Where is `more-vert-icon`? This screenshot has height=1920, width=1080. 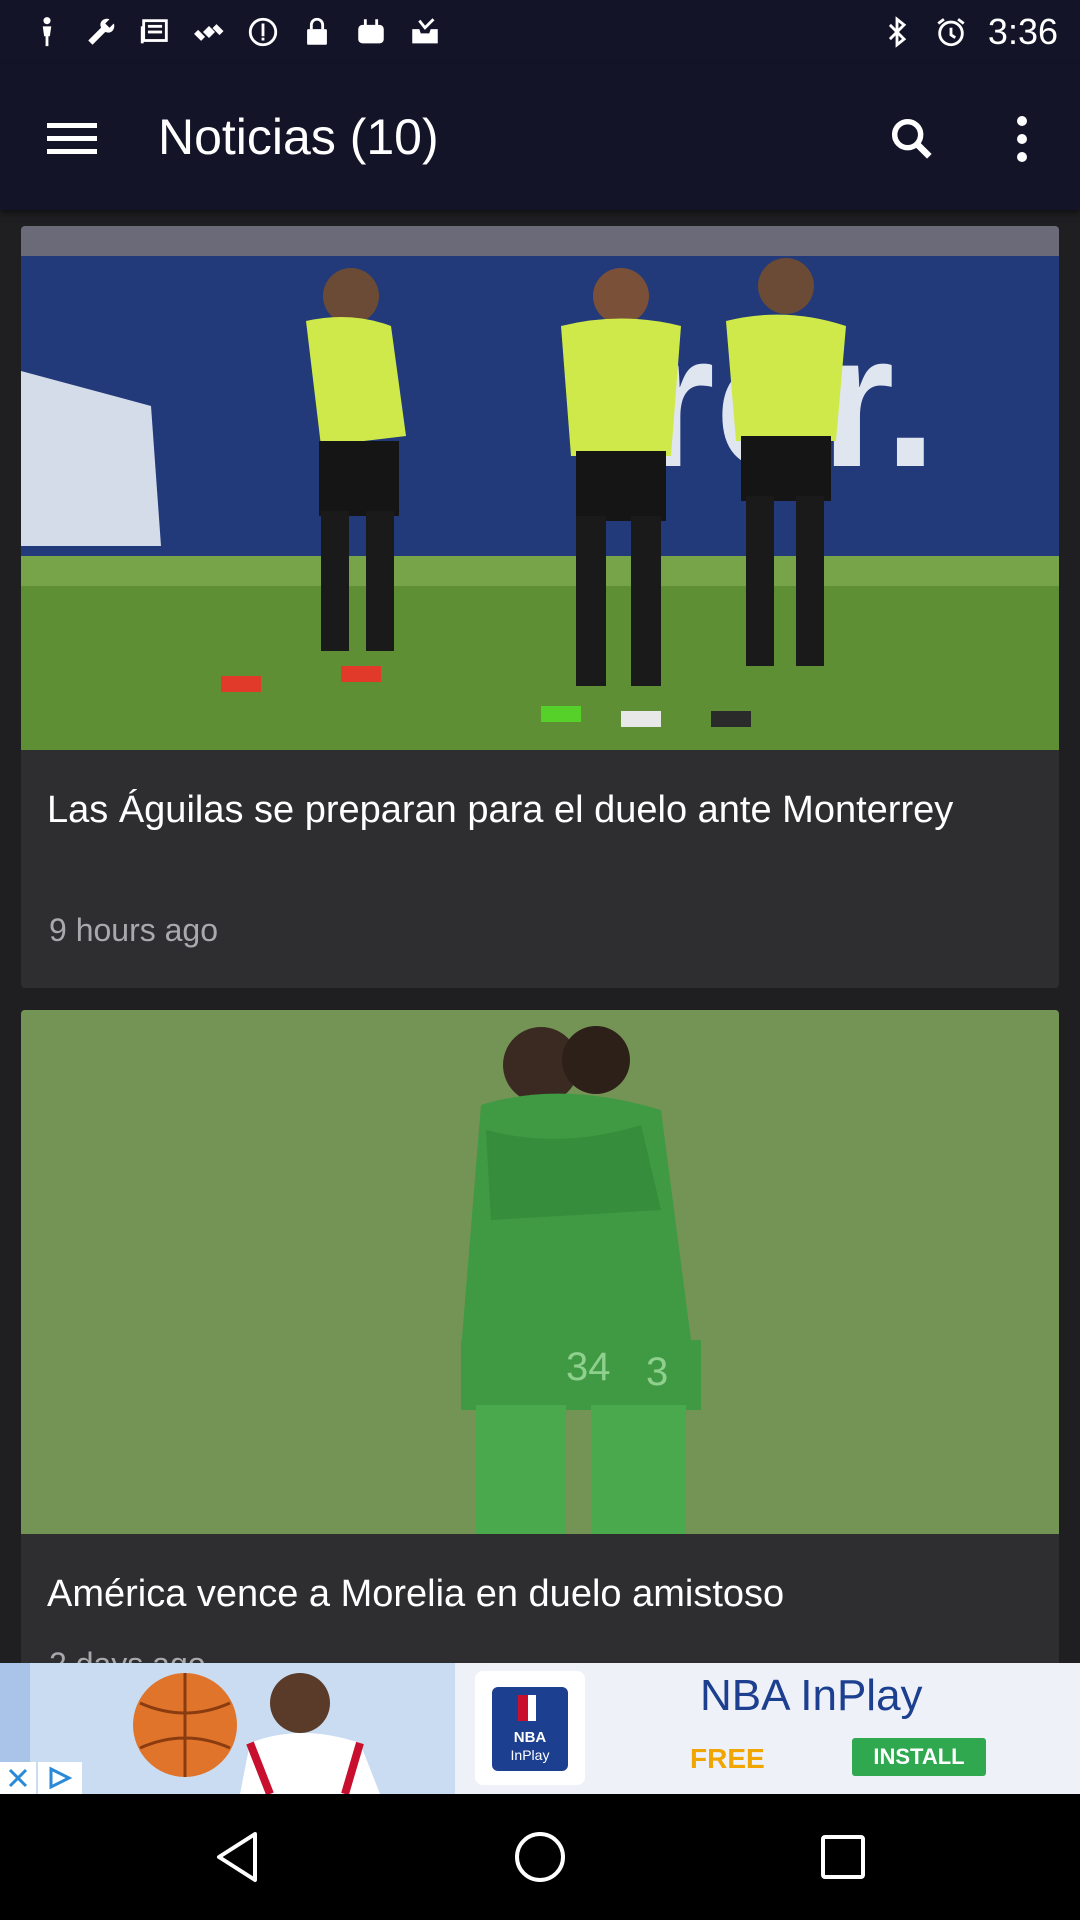
more-vert-icon is located at coordinates (1022, 139).